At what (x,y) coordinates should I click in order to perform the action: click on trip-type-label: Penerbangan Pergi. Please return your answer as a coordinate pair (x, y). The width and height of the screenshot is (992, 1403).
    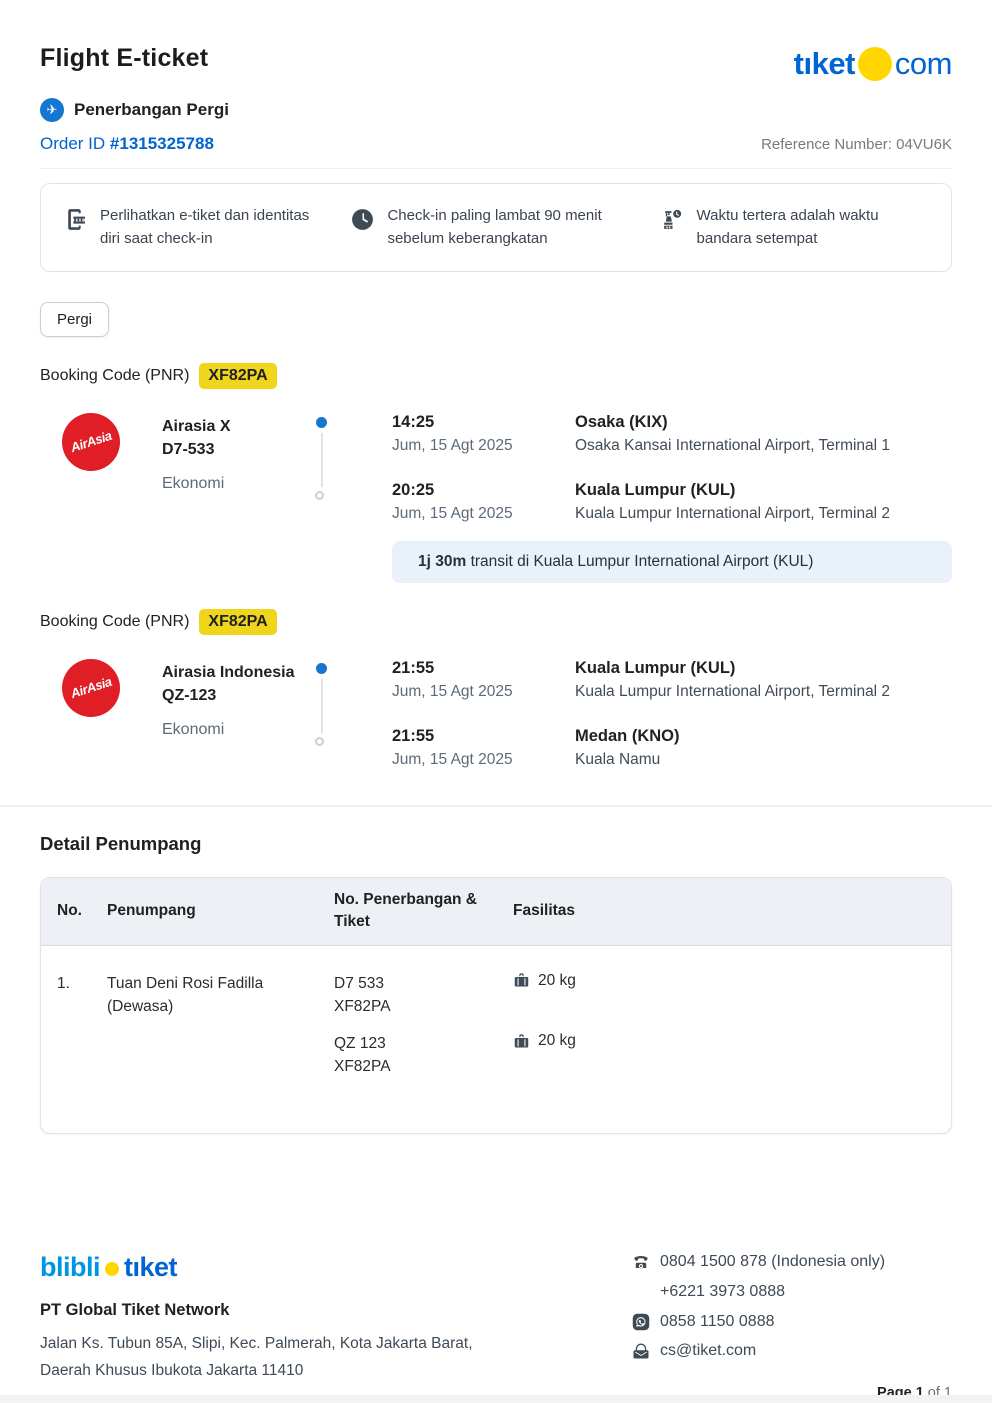
    Looking at the image, I should click on (151, 109).